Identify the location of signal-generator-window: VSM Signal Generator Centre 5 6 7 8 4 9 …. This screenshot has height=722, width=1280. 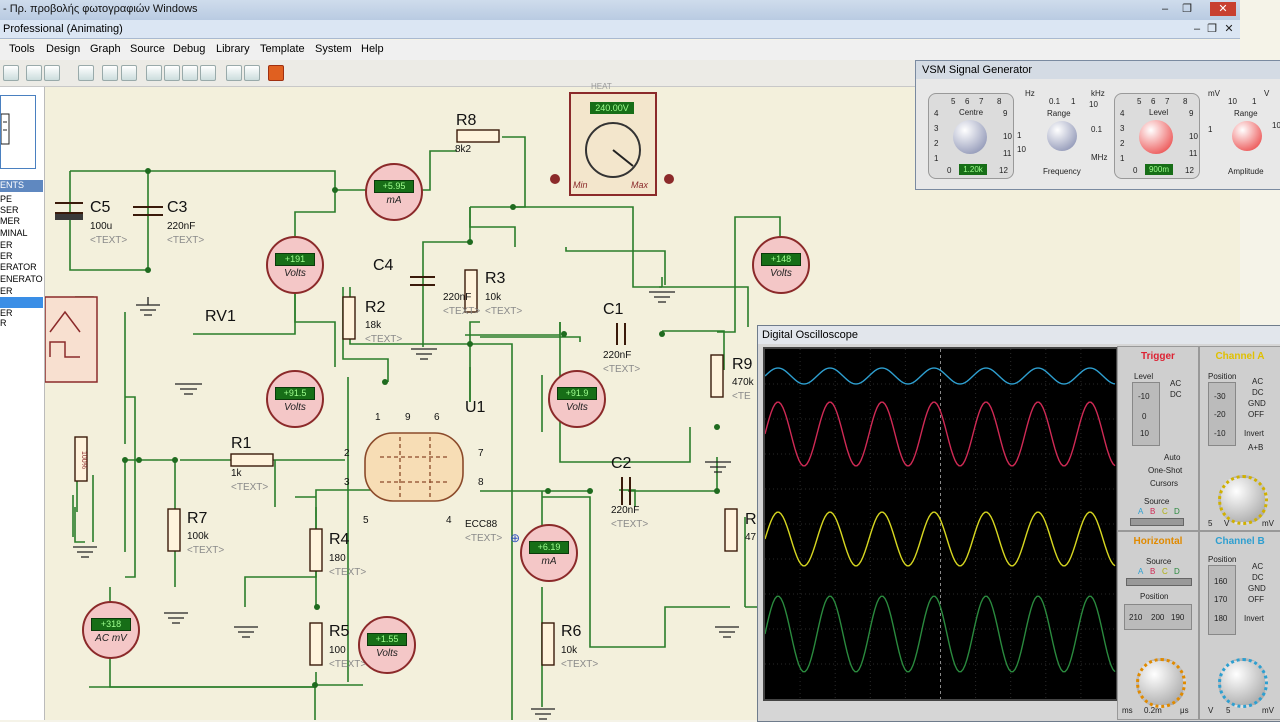
(1097, 125).